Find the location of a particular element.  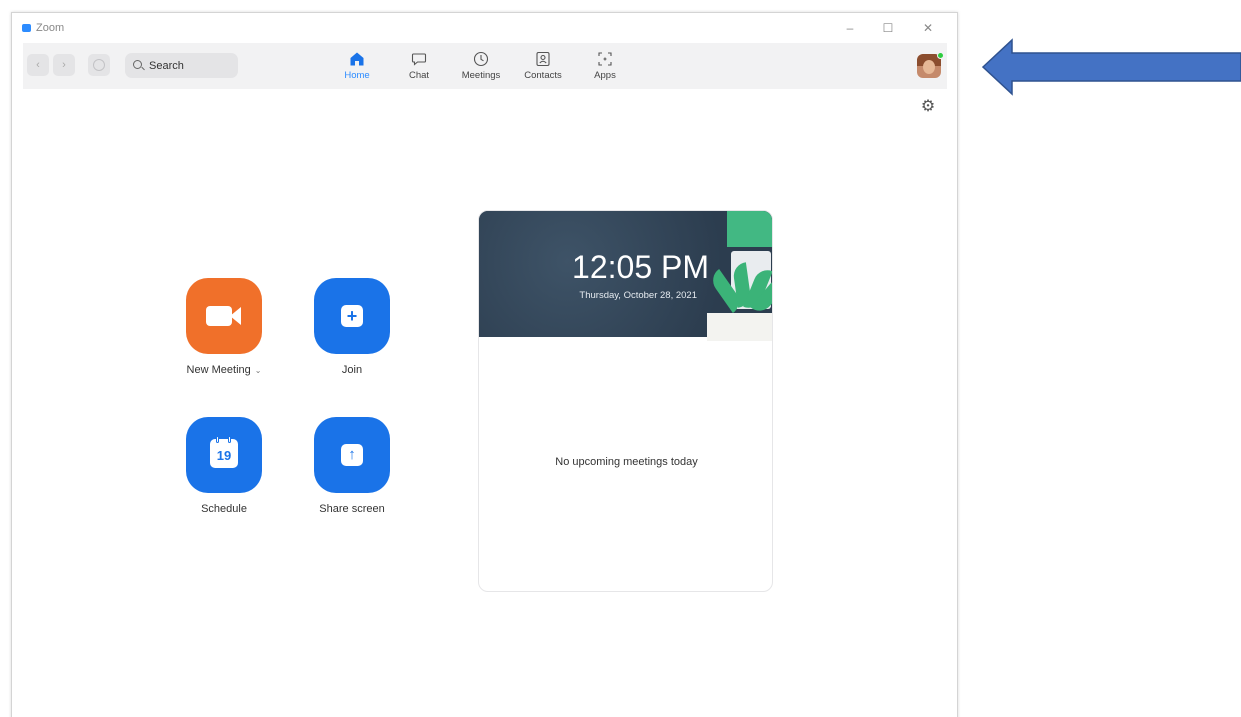

settings-gear-icon: ⚙ is located at coordinates (928, 107).